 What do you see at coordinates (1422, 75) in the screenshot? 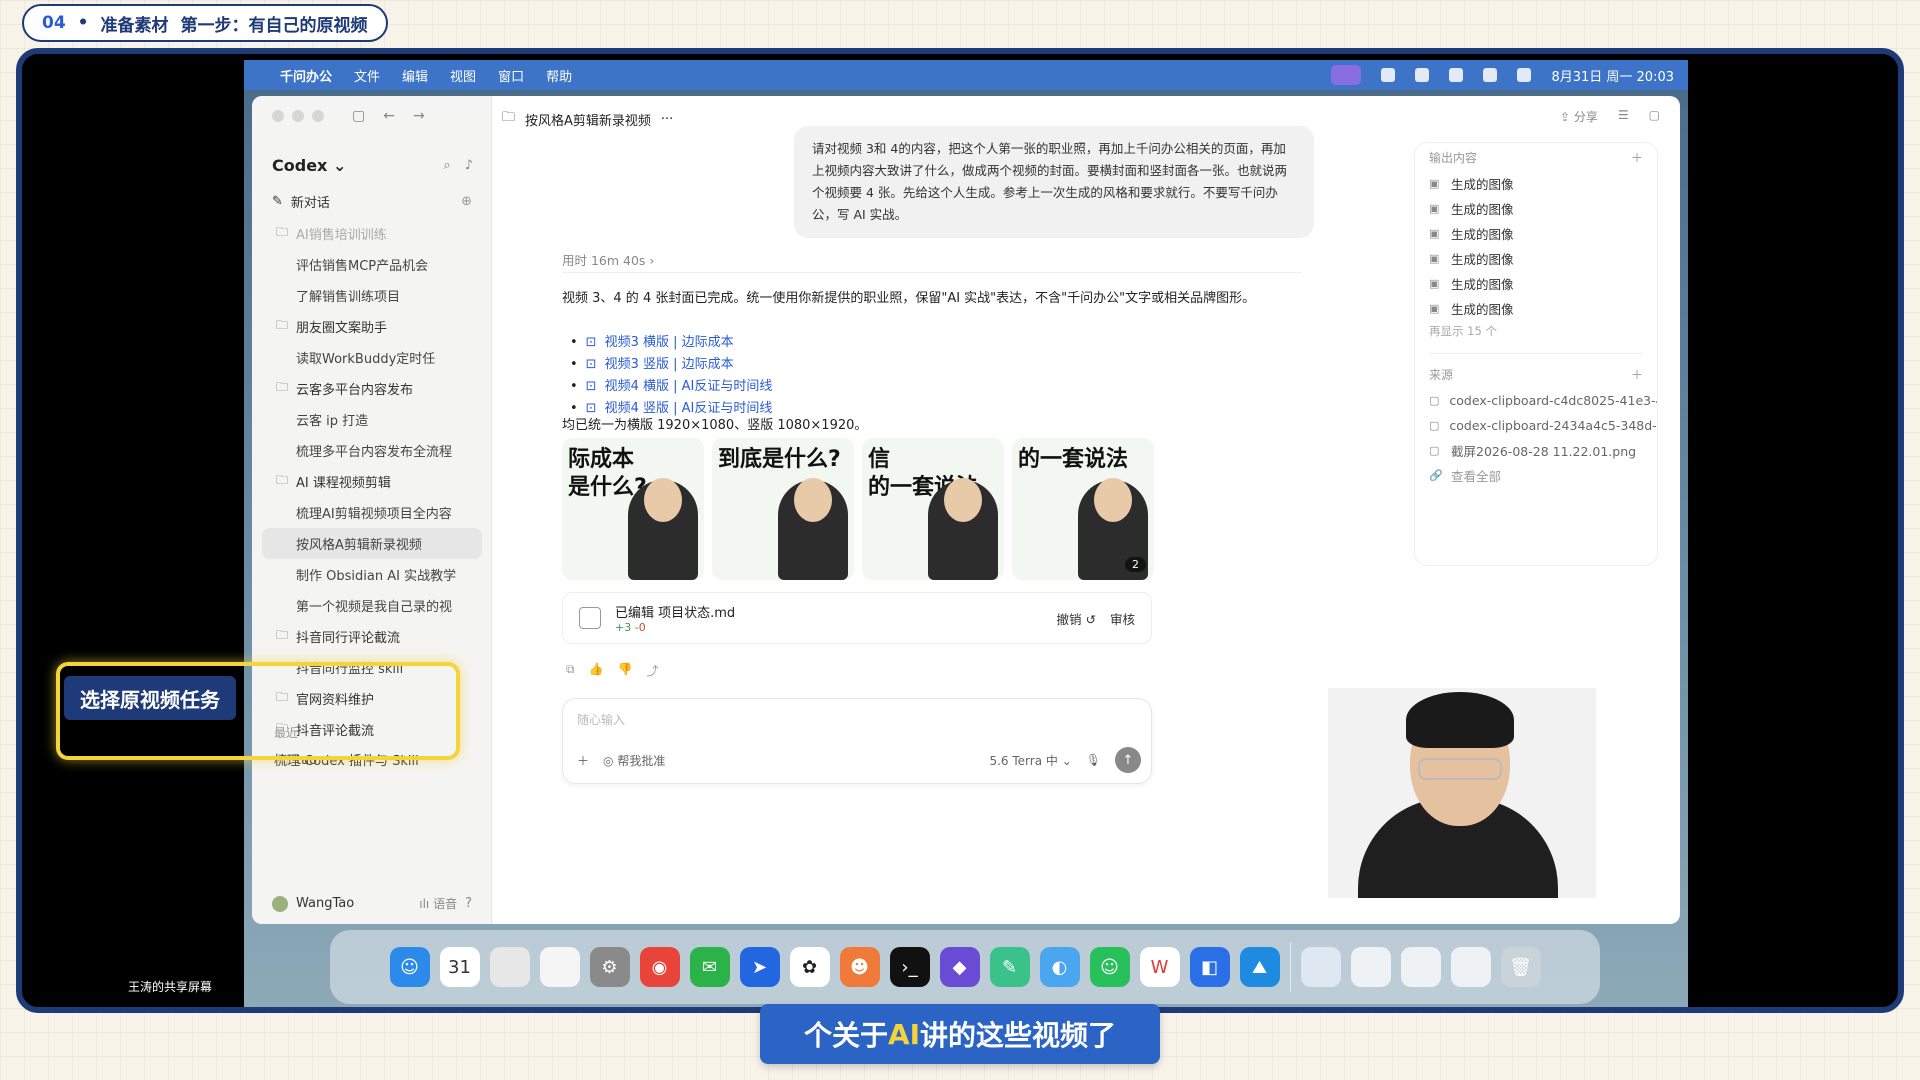
I see `wechat-icon` at bounding box center [1422, 75].